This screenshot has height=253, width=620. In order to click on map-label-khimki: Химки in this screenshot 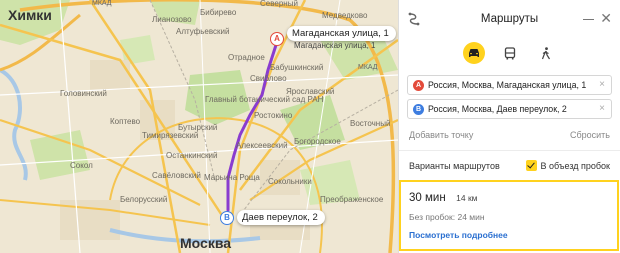, I will do `click(30, 15)`.